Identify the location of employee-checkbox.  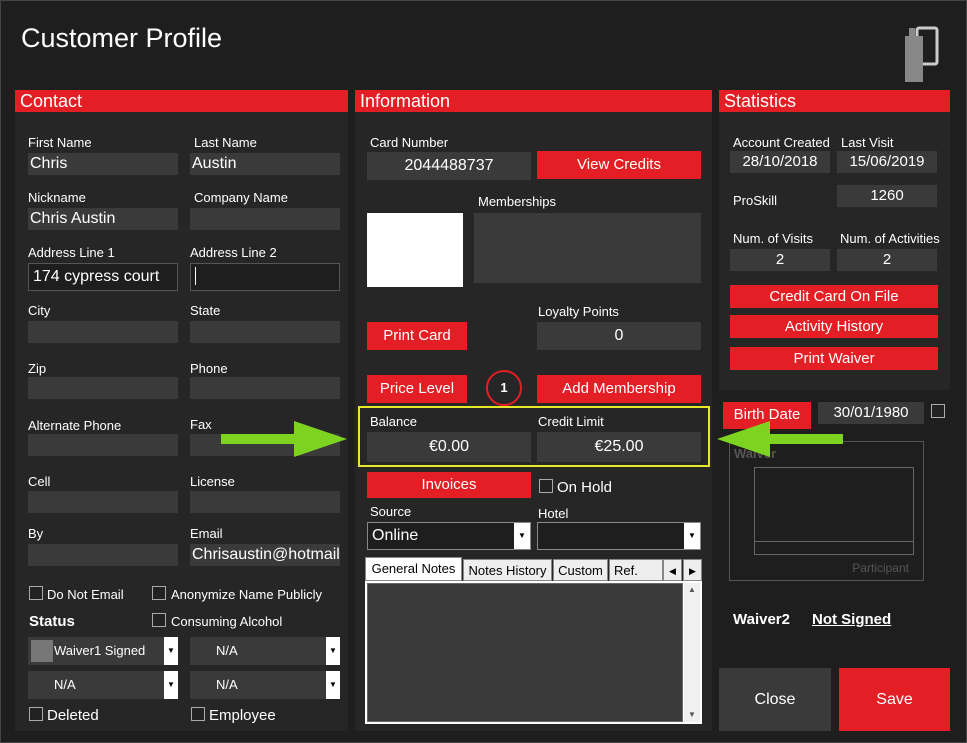
(198, 714).